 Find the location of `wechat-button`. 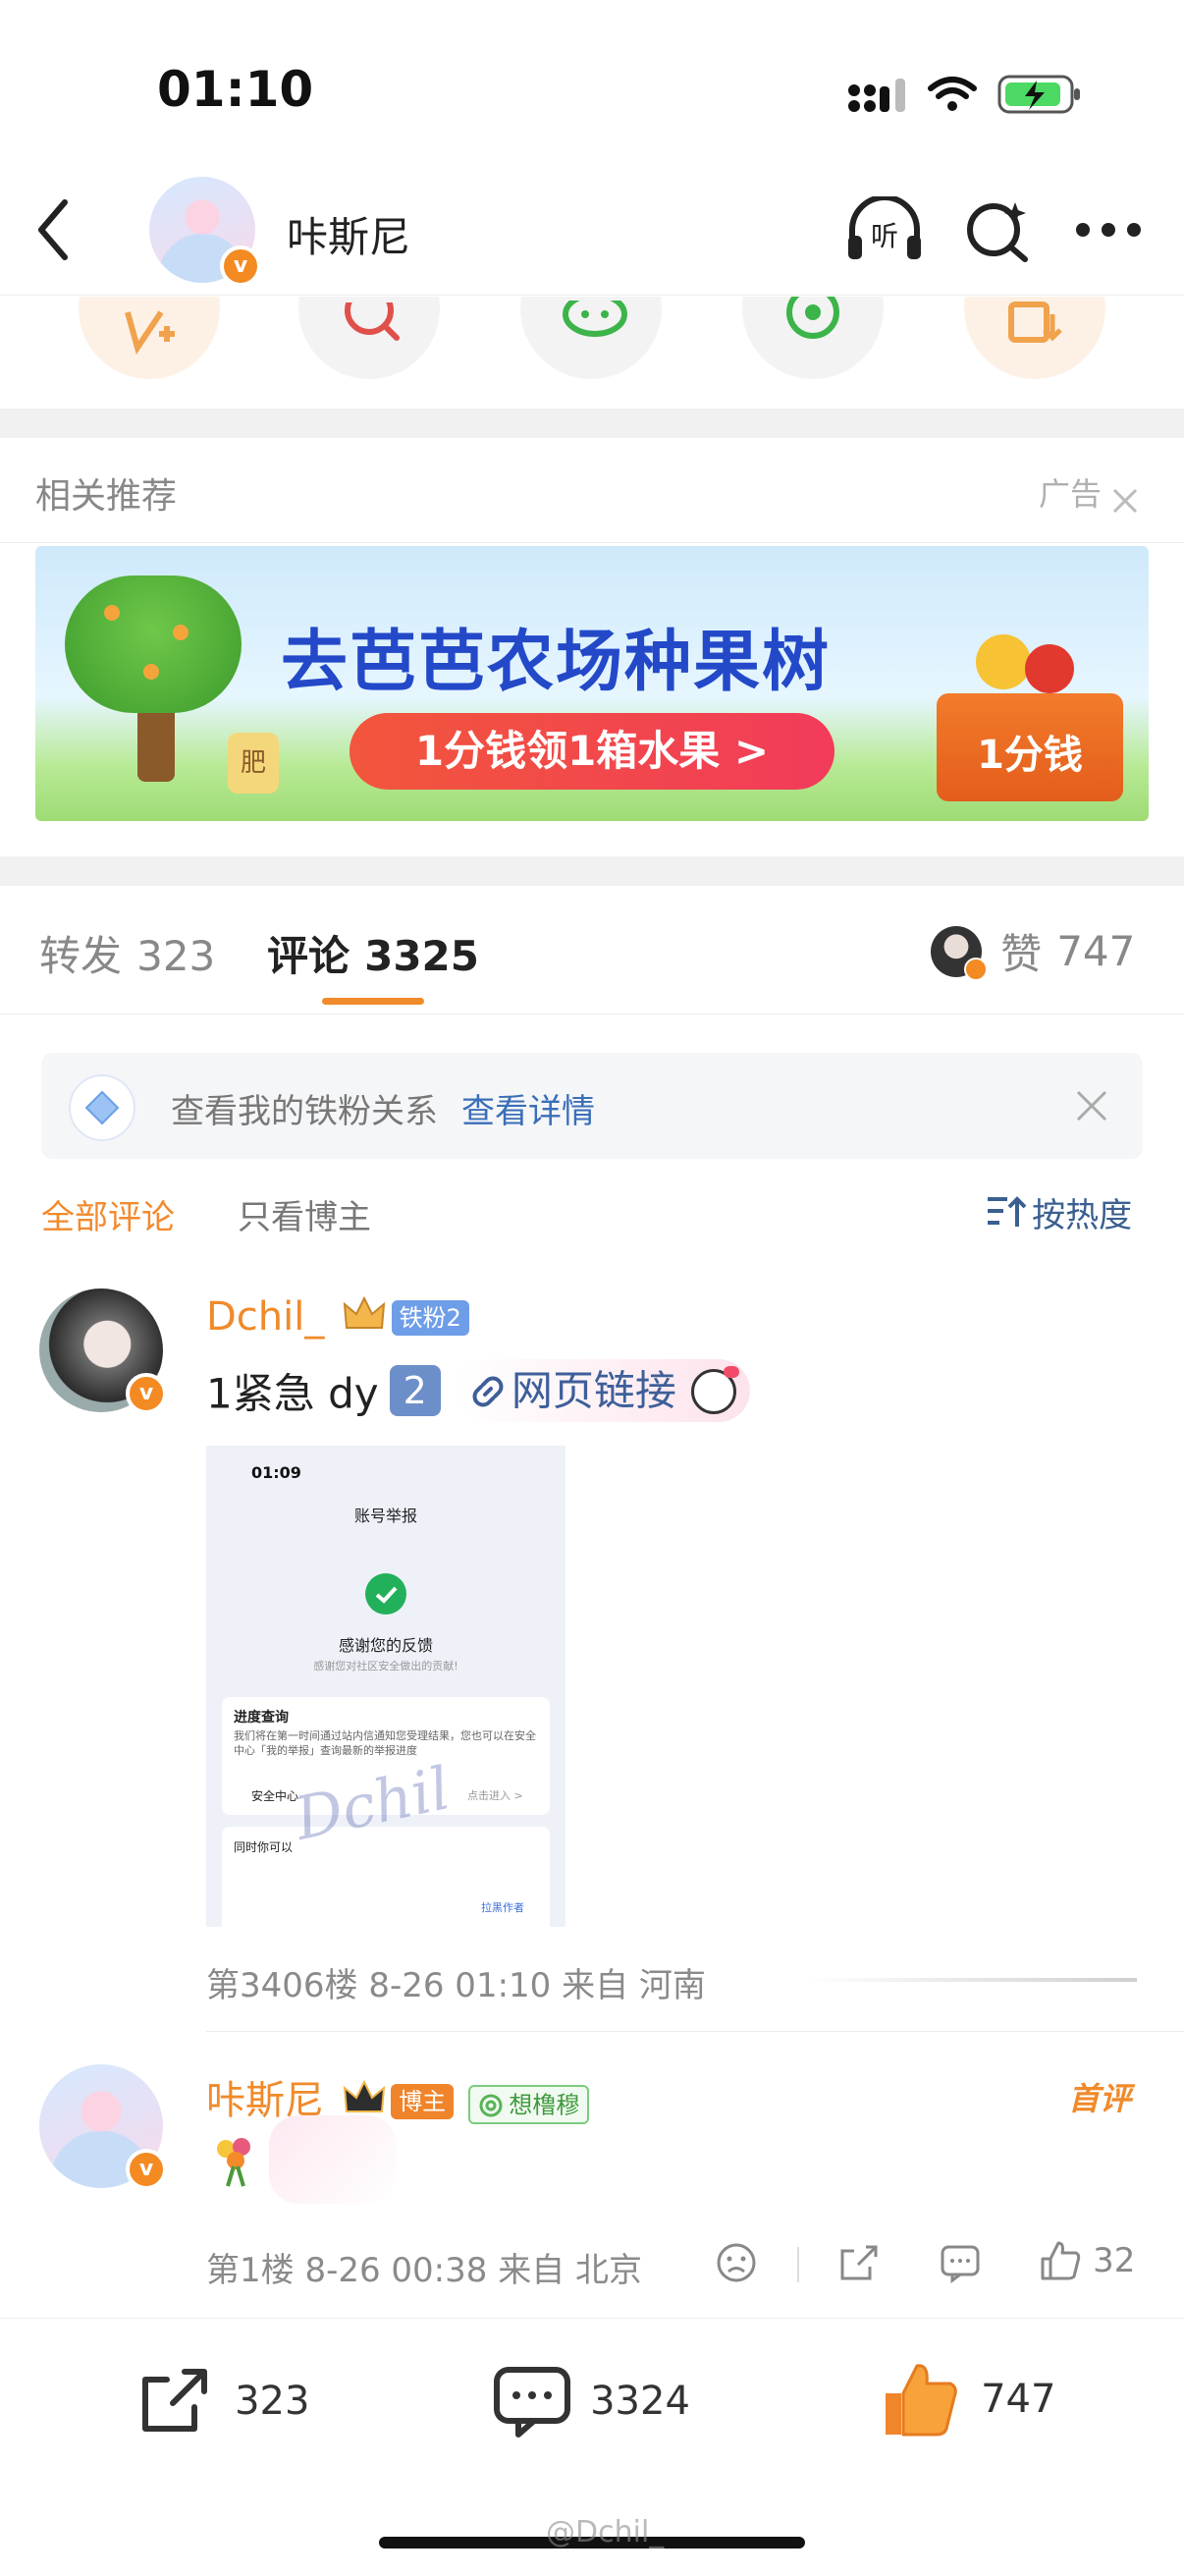

wechat-button is located at coordinates (591, 338).